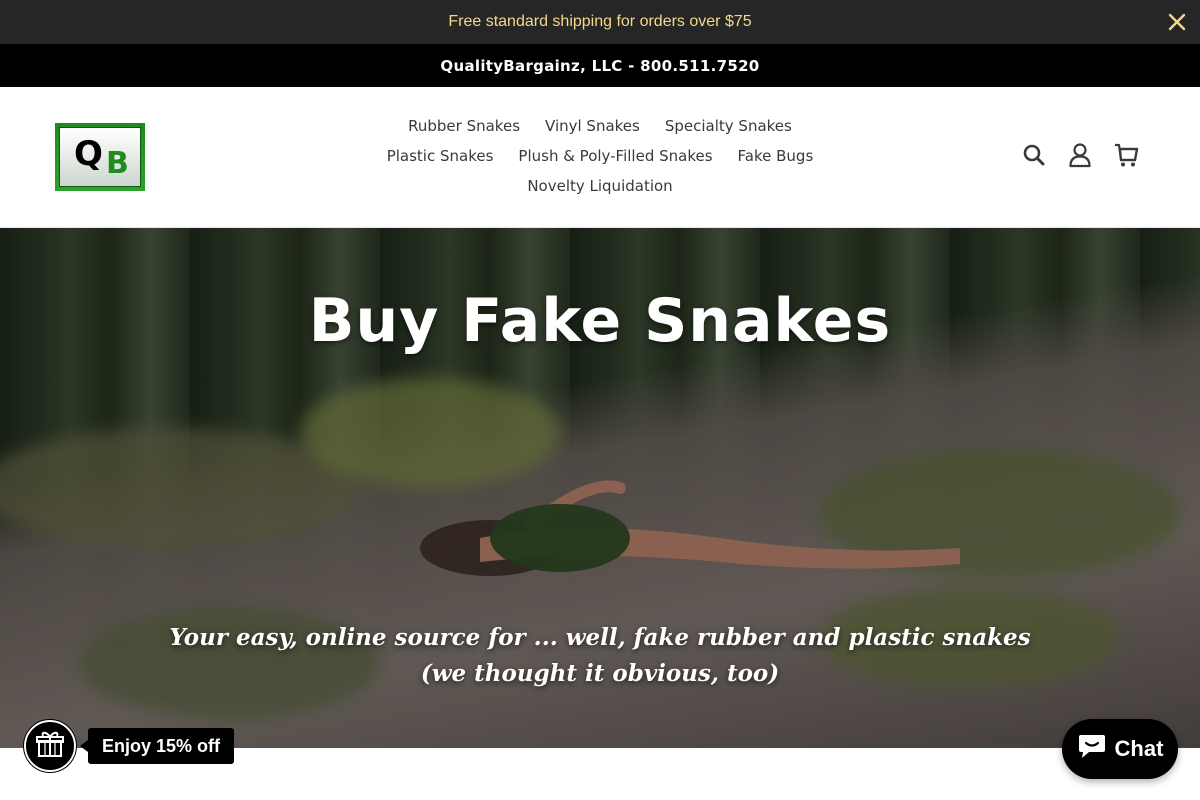 This screenshot has height=800, width=1200. Describe the element at coordinates (88, 154) in the screenshot. I see `logo-letter-q: Q` at that location.